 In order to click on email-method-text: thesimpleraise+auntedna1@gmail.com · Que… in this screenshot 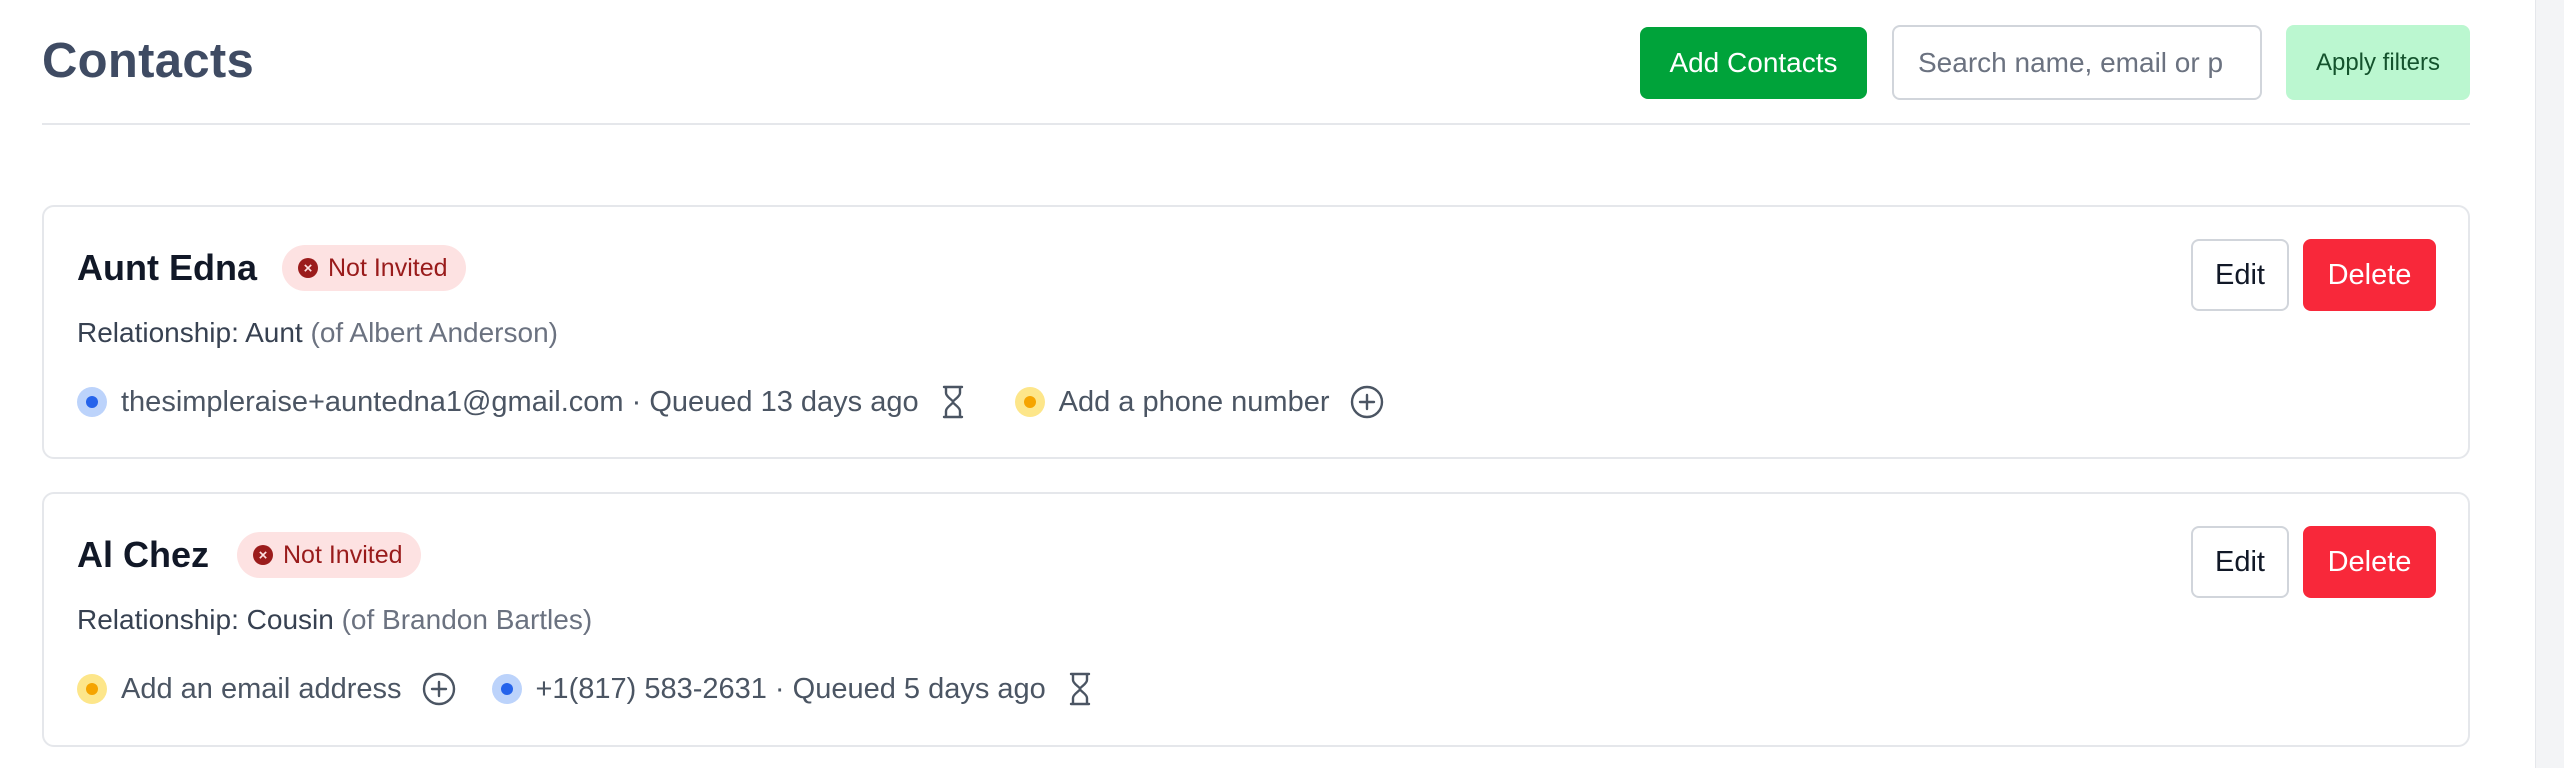, I will do `click(520, 401)`.